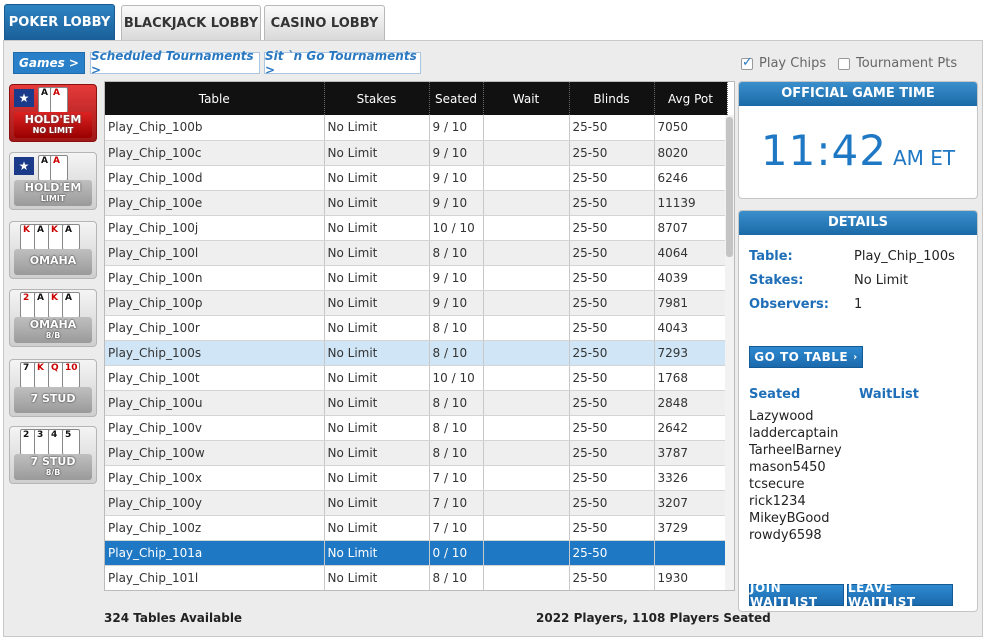 The image size is (986, 639). Describe the element at coordinates (215, 528) in the screenshot. I see `cell-table: Play_Chip_100z` at that location.